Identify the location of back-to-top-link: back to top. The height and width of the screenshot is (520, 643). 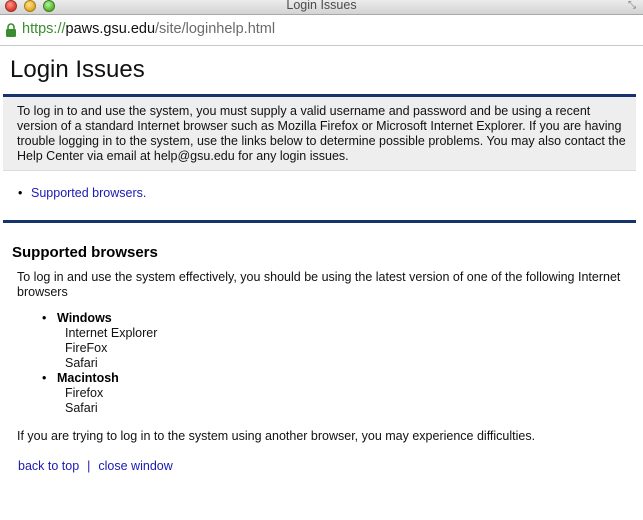
(48, 466).